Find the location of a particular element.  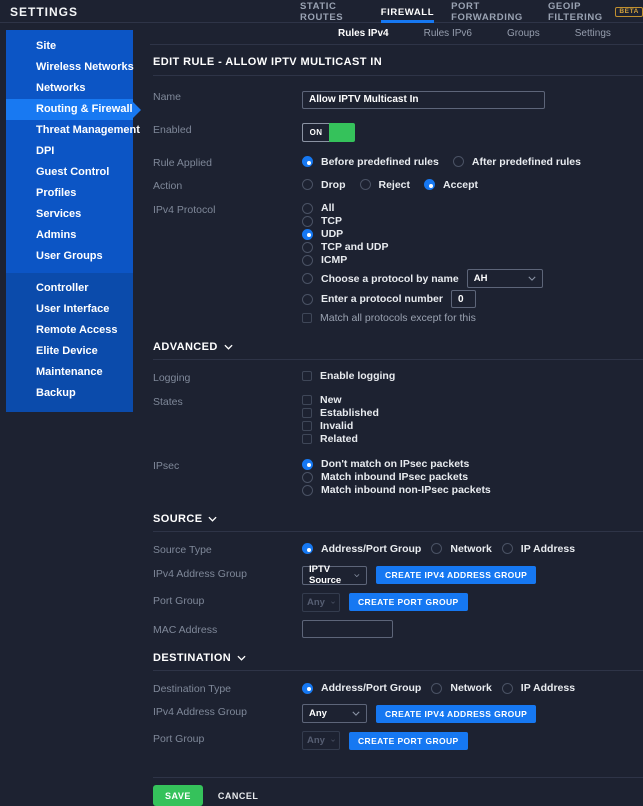

radio-protocol-tcp-udp: TCP and UDP is located at coordinates (472, 247).